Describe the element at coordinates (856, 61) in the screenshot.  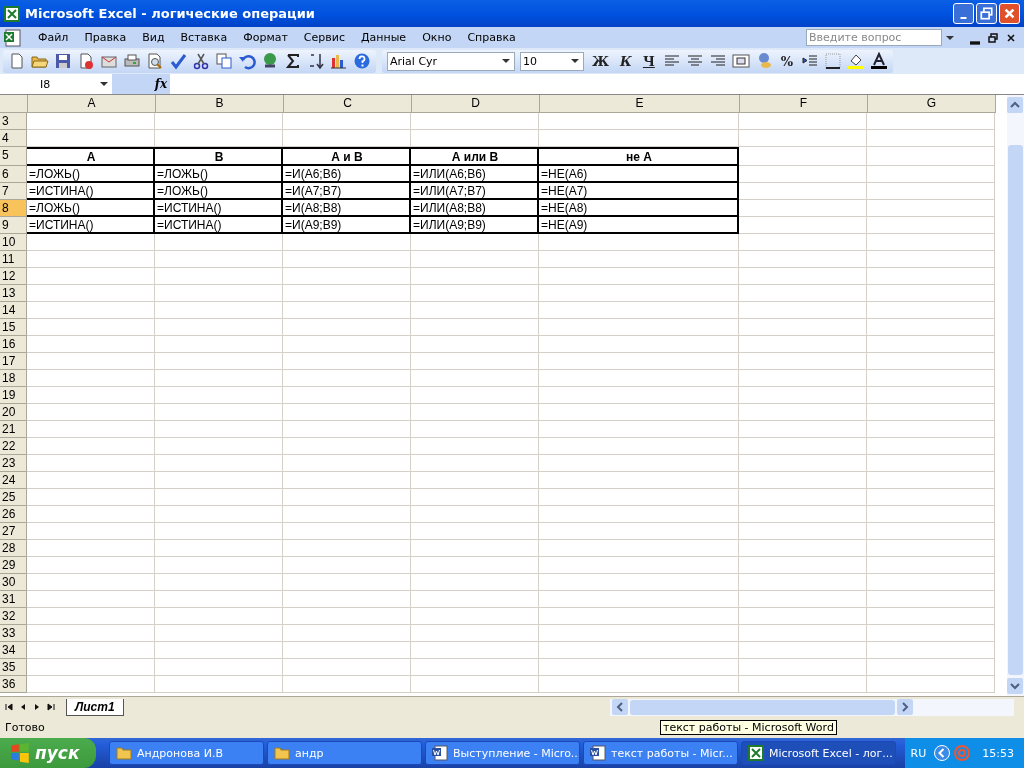
I see `fill-color-icon` at that location.